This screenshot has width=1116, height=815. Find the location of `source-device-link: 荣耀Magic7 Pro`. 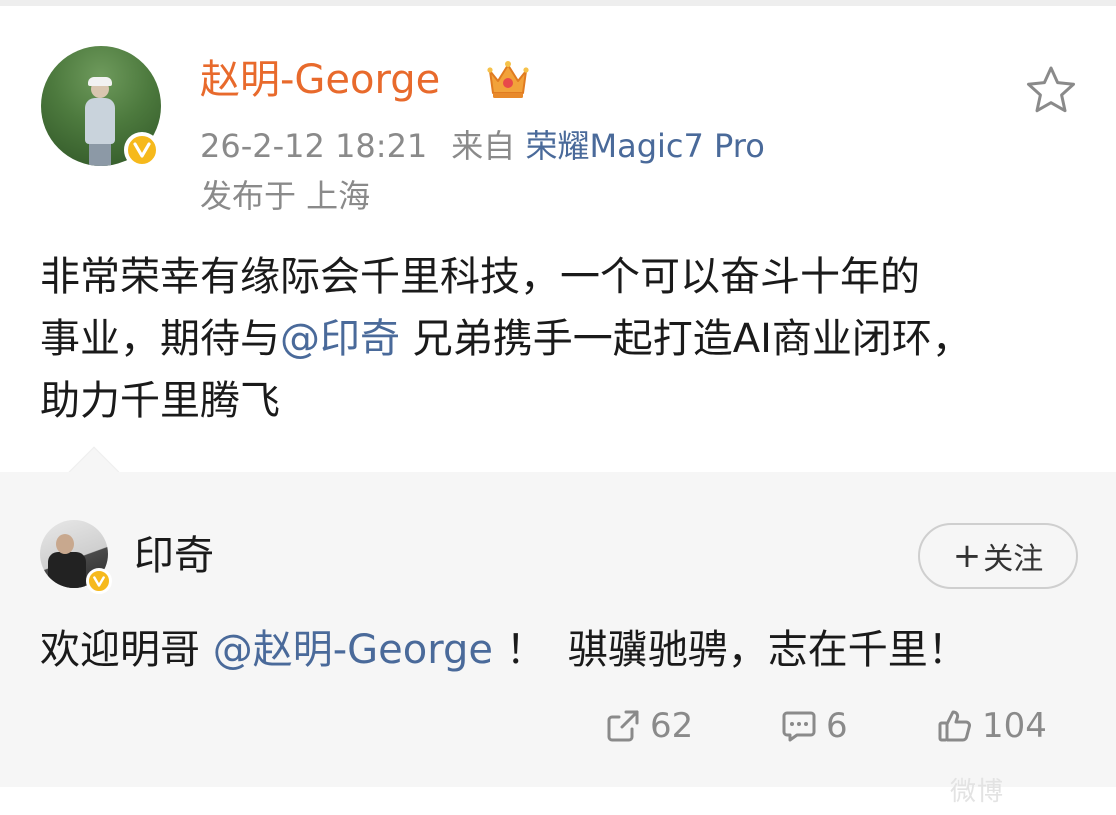

source-device-link: 荣耀Magic7 Pro is located at coordinates (644, 146).